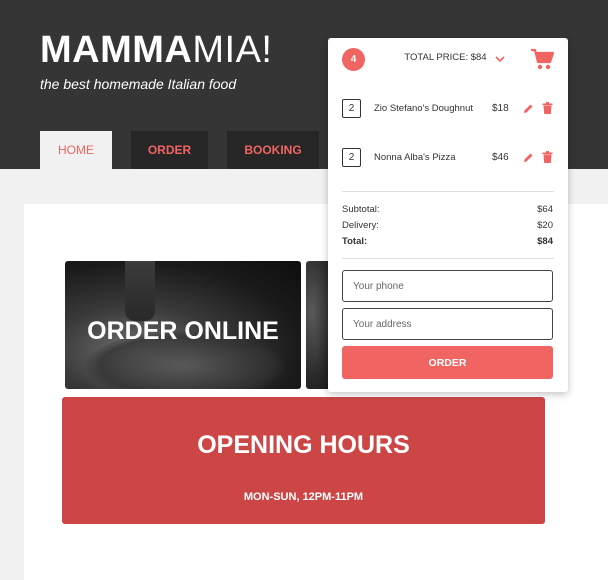 Image resolution: width=608 pixels, height=580 pixels. Describe the element at coordinates (76, 150) in the screenshot. I see `tab-home: HOME` at that location.